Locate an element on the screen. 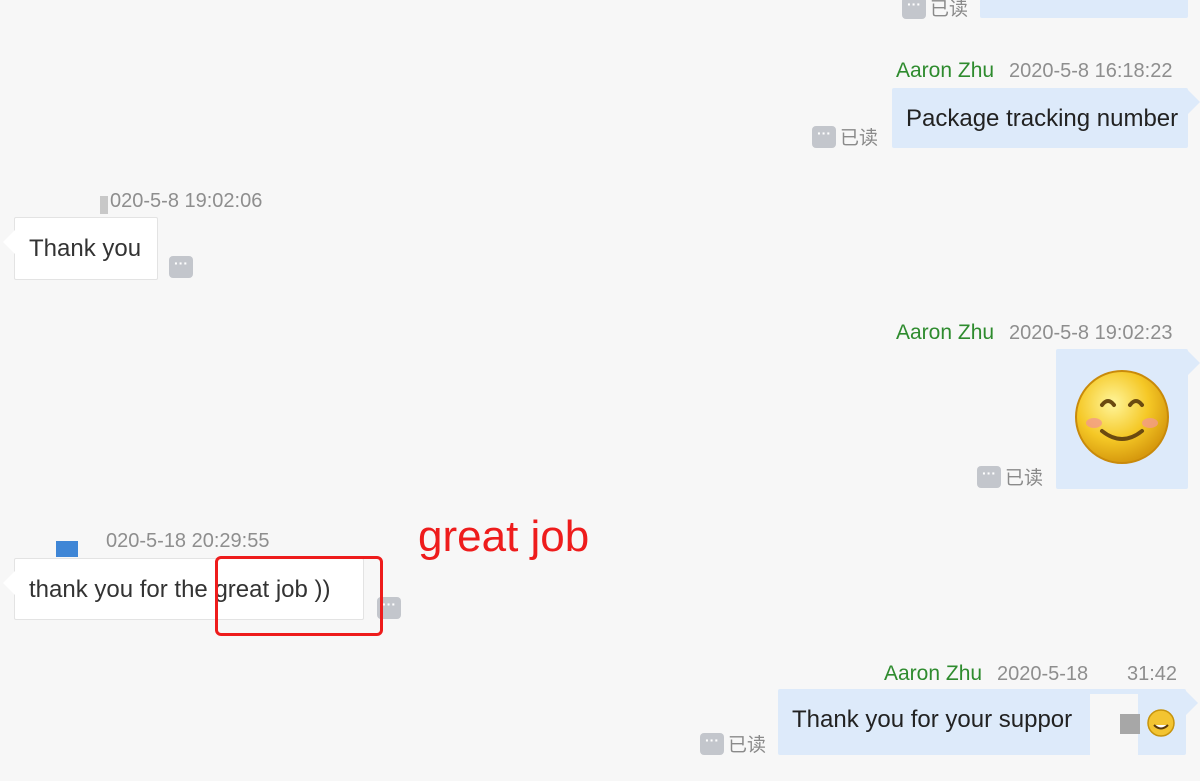 Image resolution: width=1200 pixels, height=781 pixels. annotation-label: great job is located at coordinates (504, 536).